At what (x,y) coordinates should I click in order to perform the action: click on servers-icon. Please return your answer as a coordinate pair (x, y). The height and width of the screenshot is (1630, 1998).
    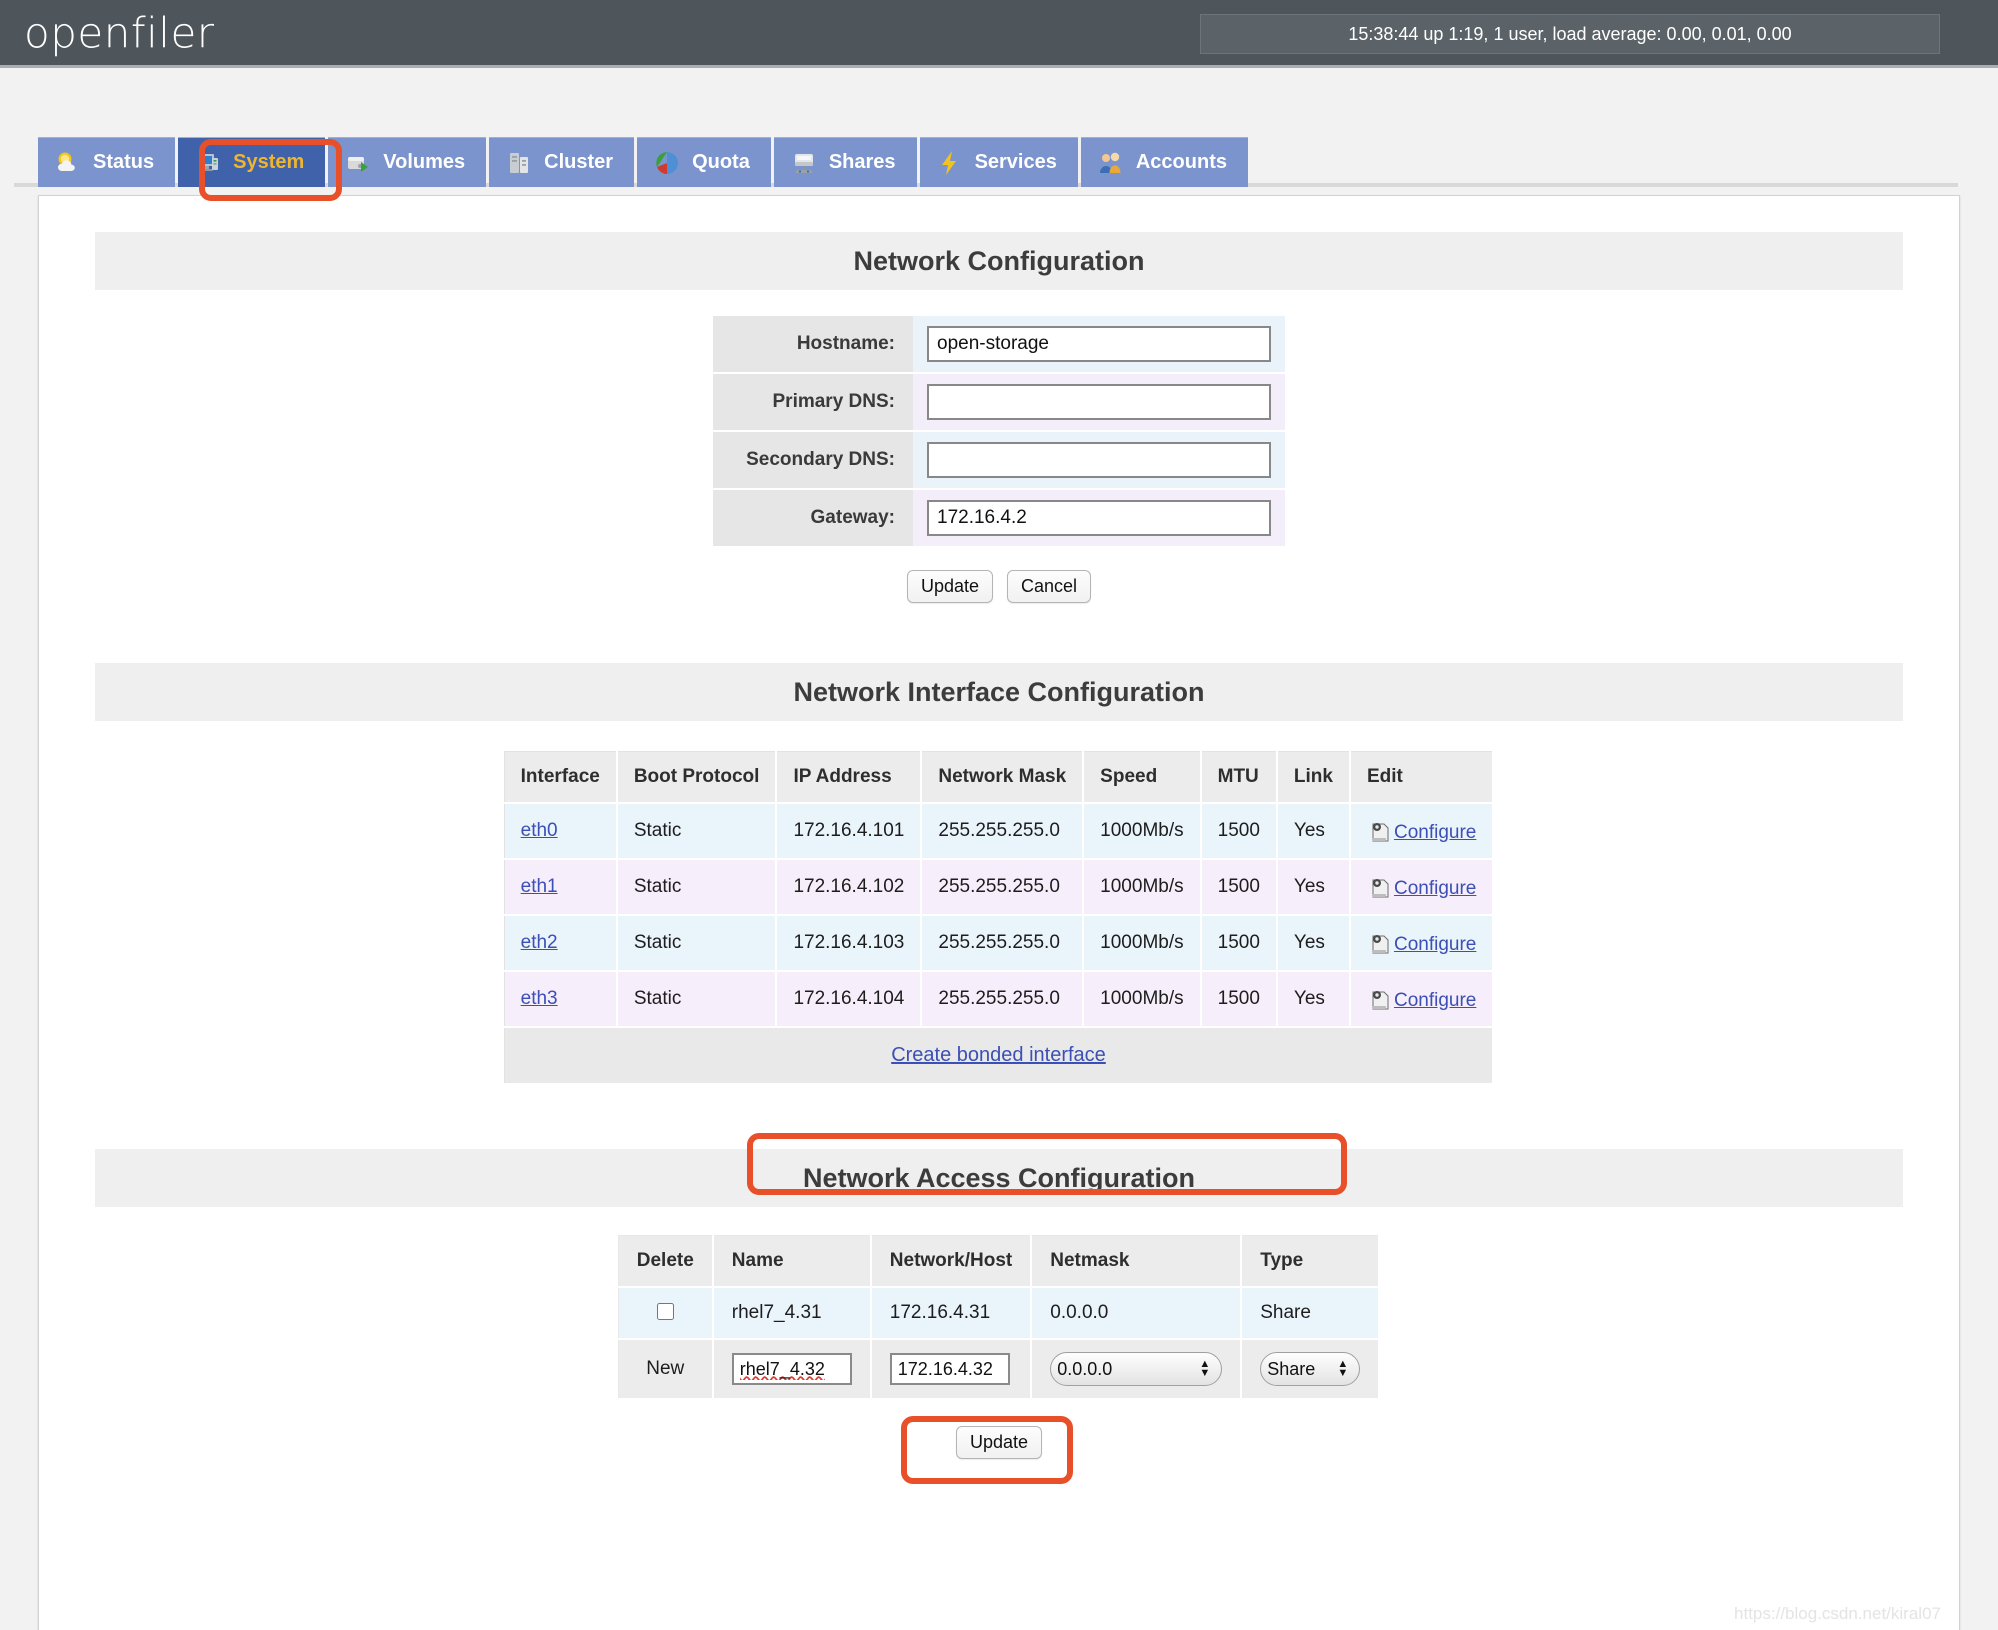
    Looking at the image, I should click on (519, 163).